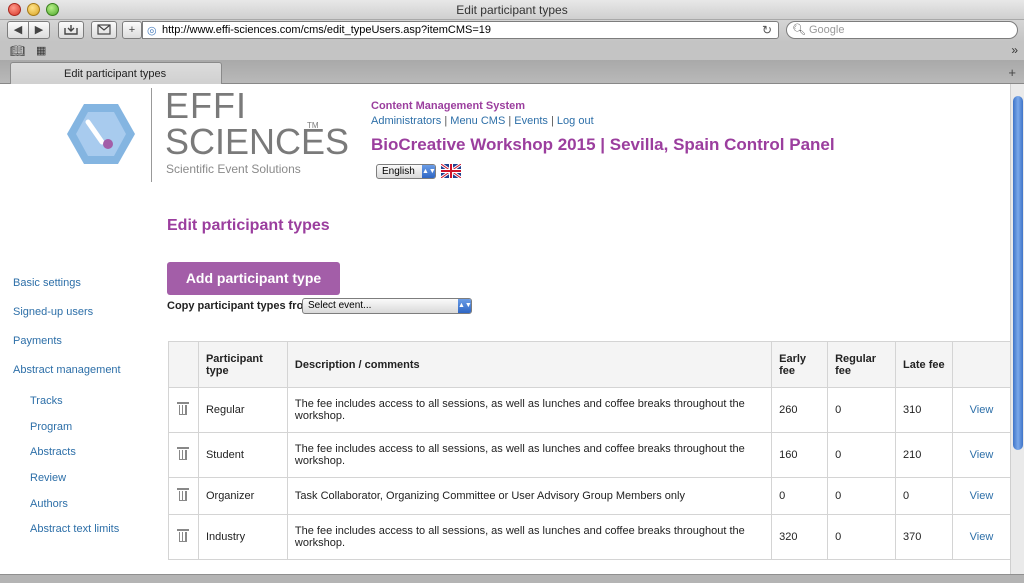 The height and width of the screenshot is (583, 1024). I want to click on select-arrows-icon: ▲▼, so click(429, 171).